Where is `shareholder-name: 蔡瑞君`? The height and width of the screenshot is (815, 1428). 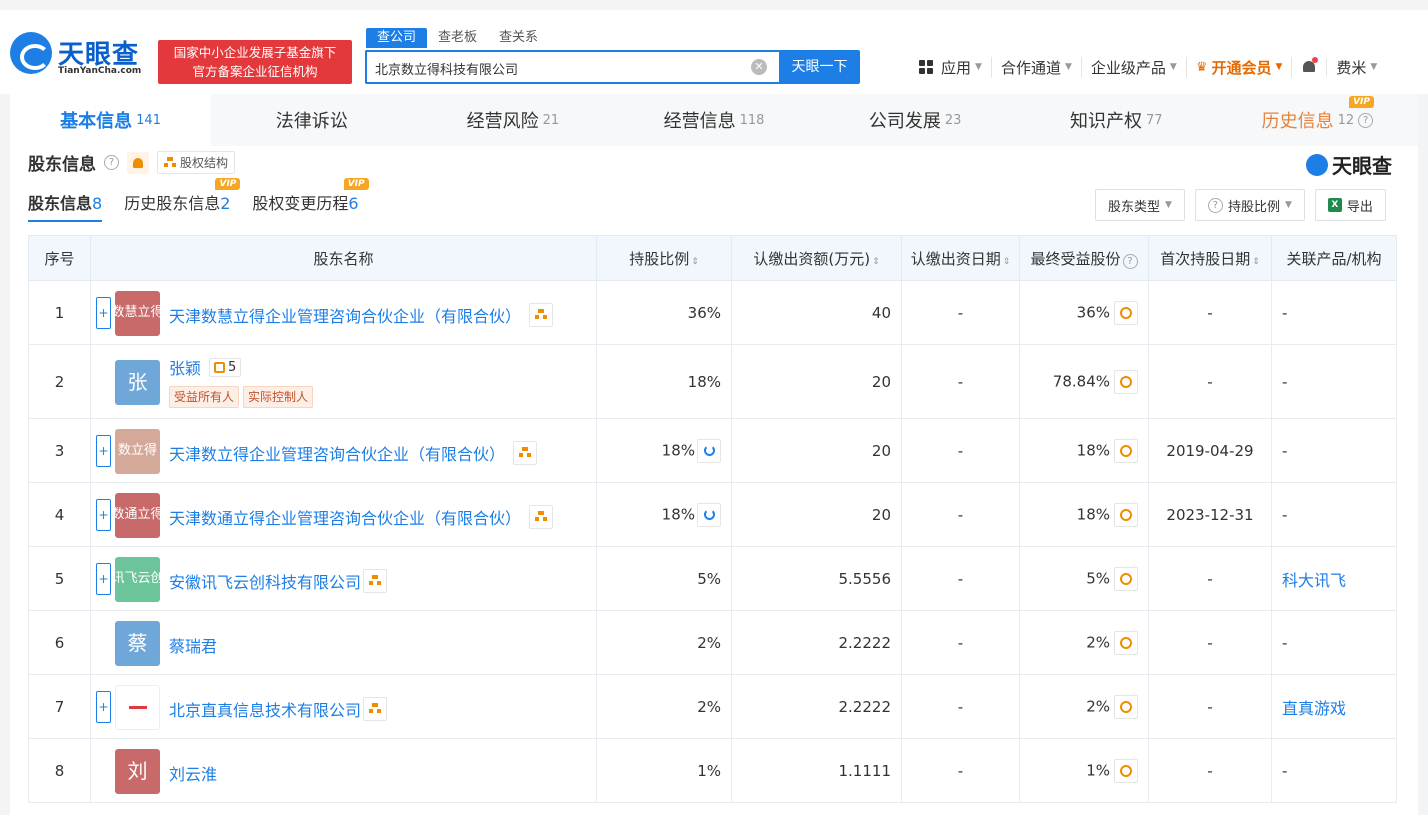
shareholder-name: 蔡瑞君 is located at coordinates (193, 646).